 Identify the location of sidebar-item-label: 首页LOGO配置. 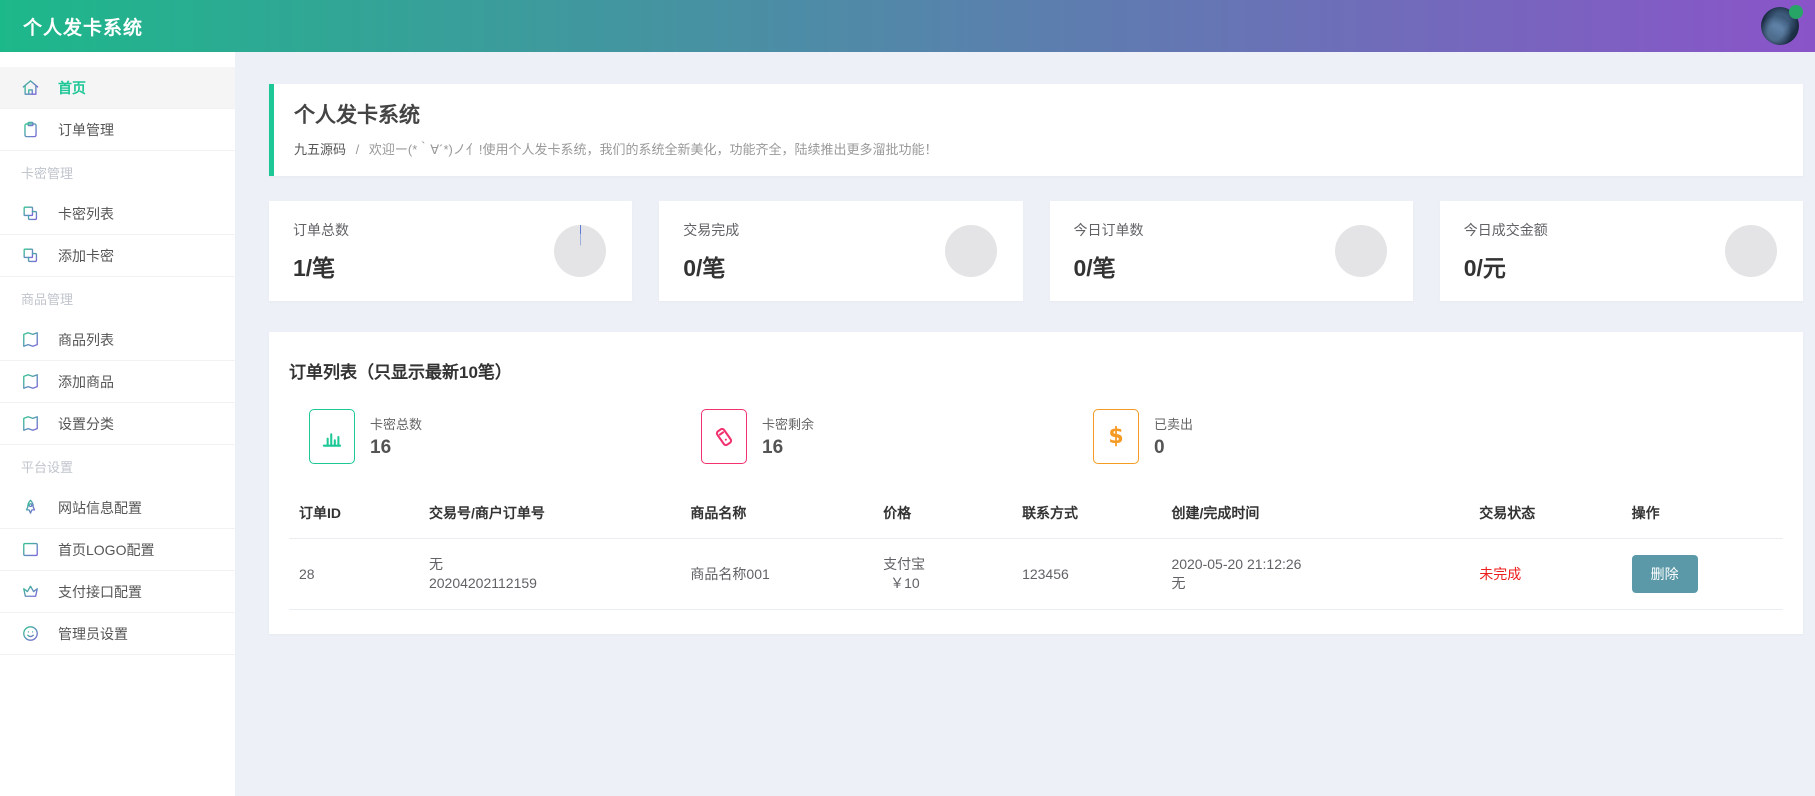
(106, 549).